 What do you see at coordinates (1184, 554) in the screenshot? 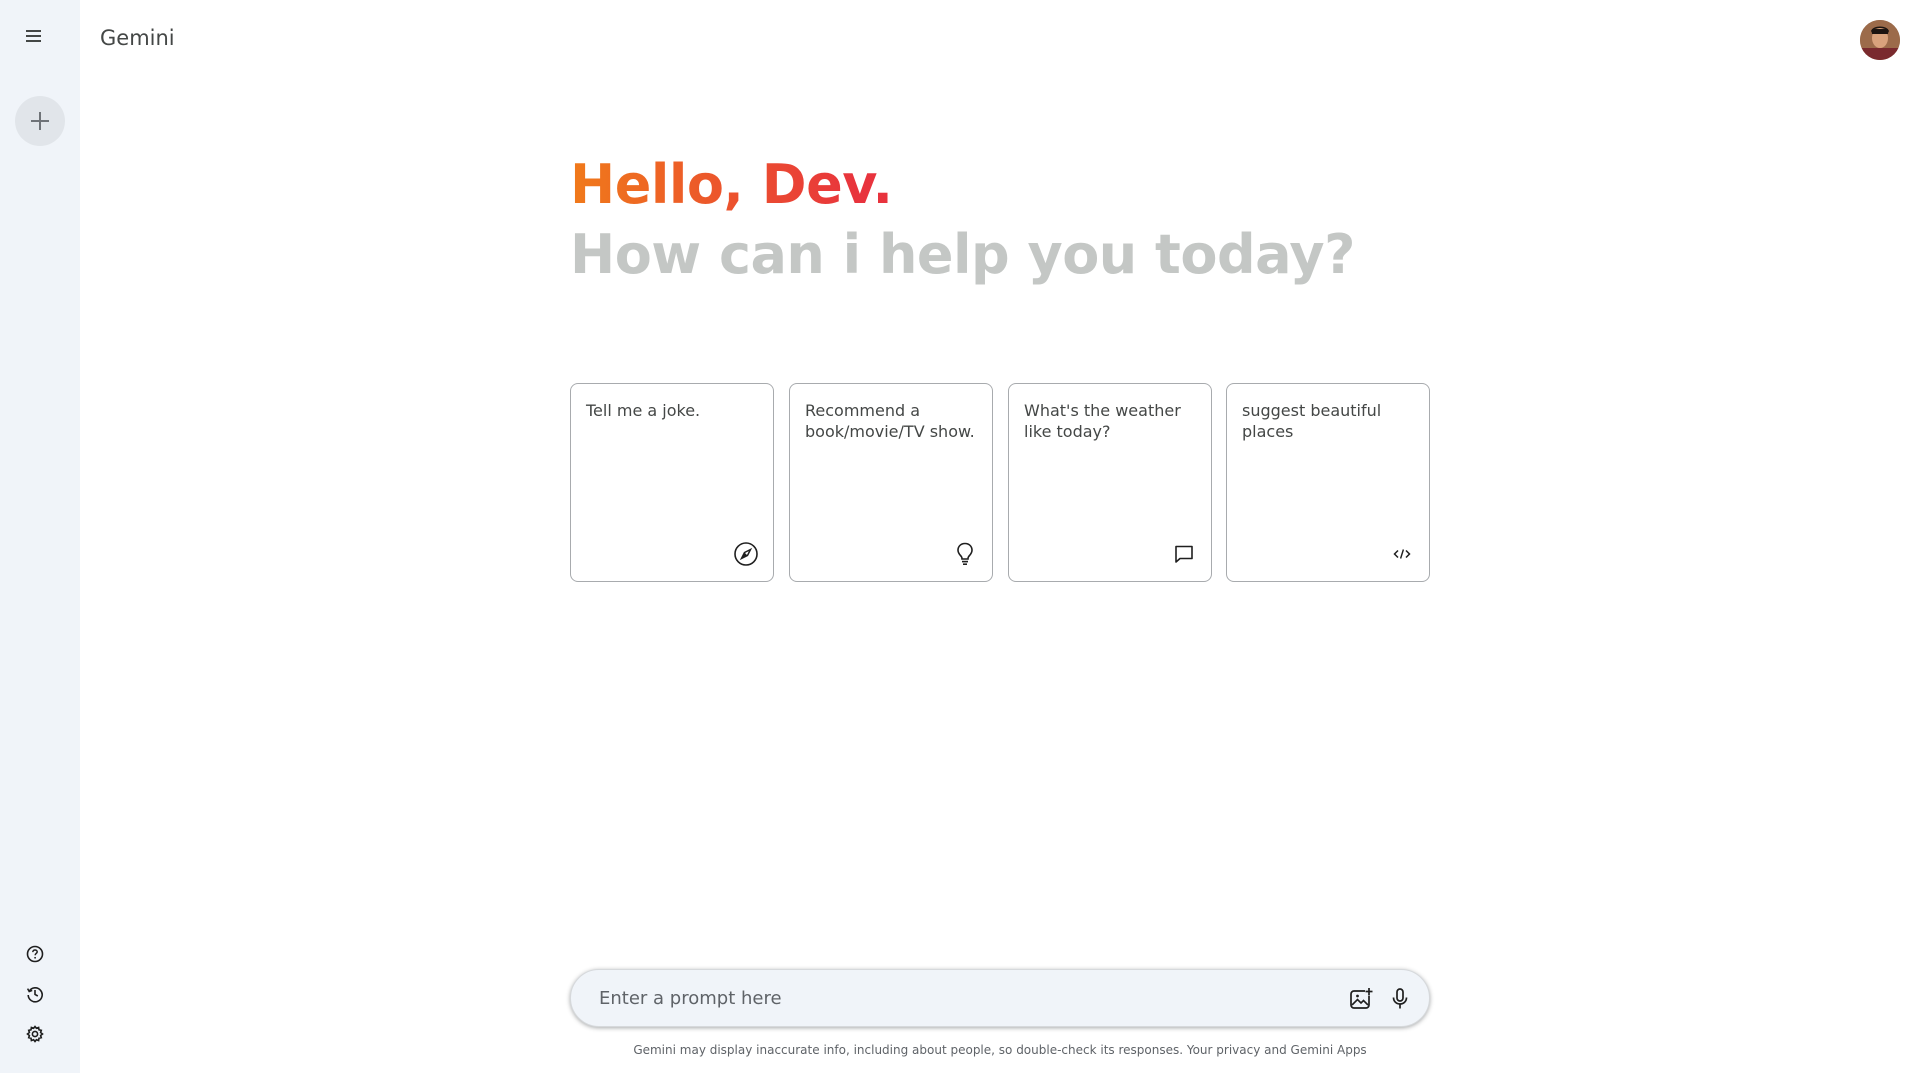
I see `message-icon` at bounding box center [1184, 554].